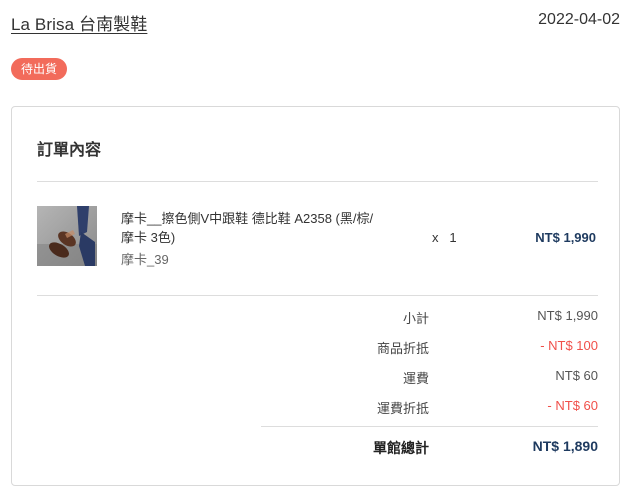 The width and height of the screenshot is (639, 501). What do you see at coordinates (402, 348) in the screenshot?
I see `summary-label: 商品折抵` at bounding box center [402, 348].